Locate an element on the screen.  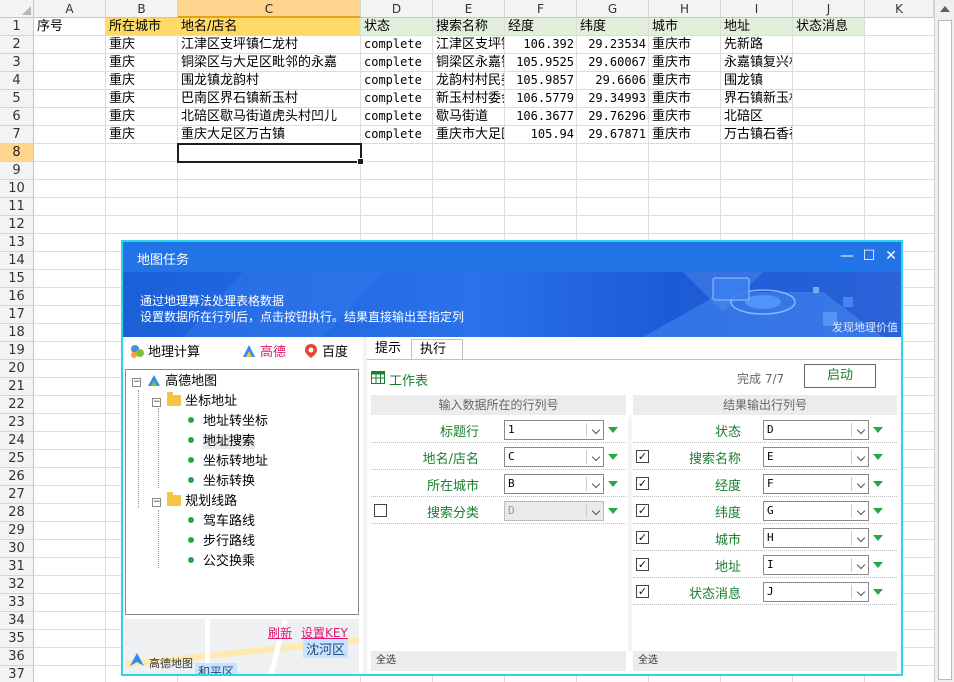
column-select: D is located at coordinates (816, 430).